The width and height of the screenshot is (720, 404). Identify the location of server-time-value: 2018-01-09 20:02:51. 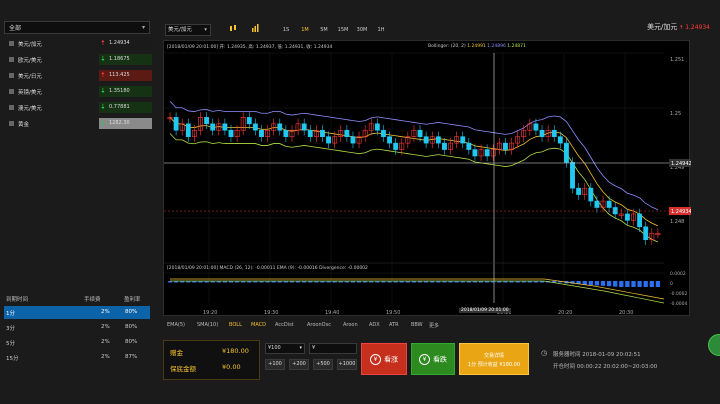
(611, 355).